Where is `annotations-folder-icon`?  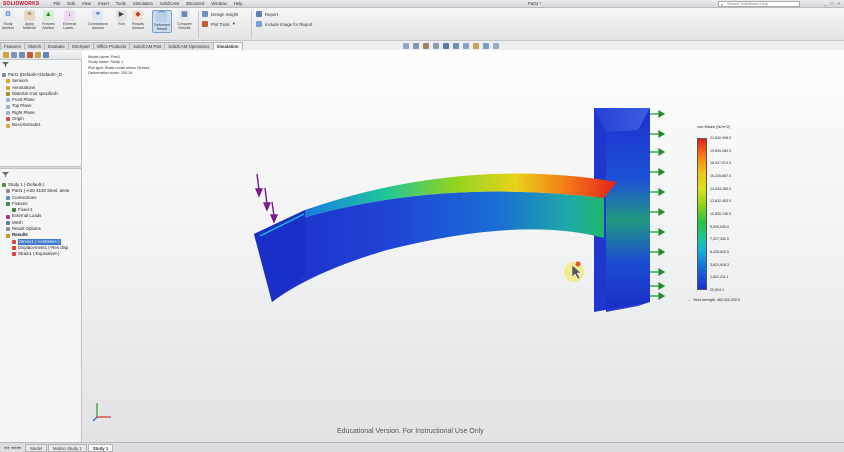 annotations-folder-icon is located at coordinates (8, 87).